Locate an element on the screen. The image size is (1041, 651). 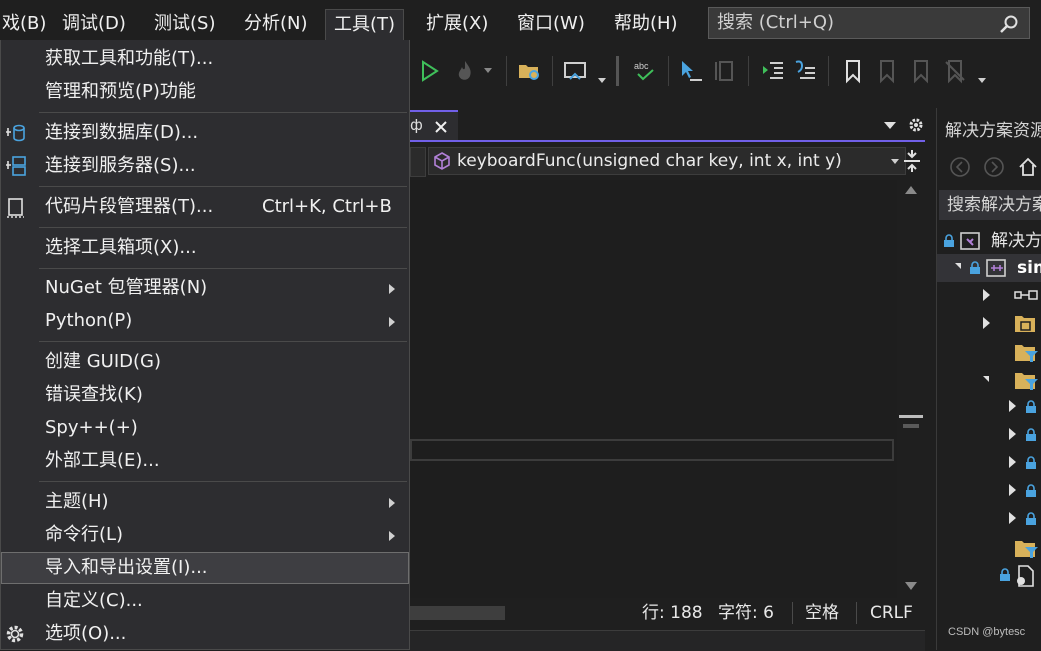
char-number: 字符: 6 is located at coordinates (746, 613).